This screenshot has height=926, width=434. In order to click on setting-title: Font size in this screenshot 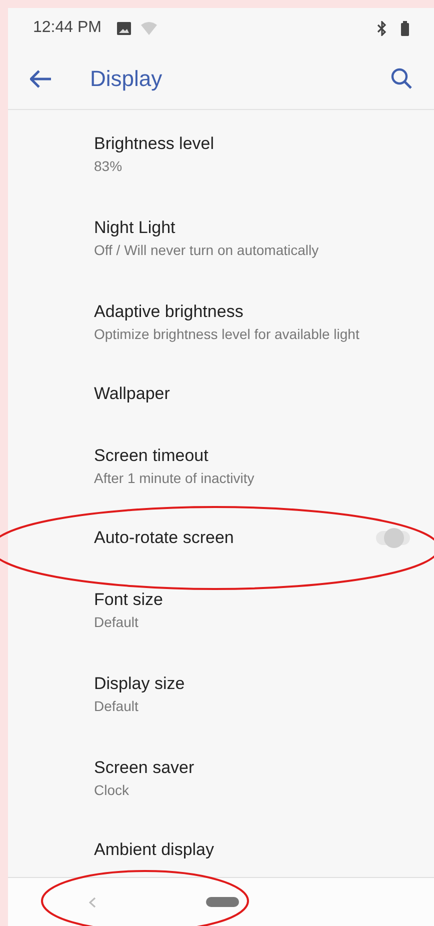, I will do `click(252, 600)`.